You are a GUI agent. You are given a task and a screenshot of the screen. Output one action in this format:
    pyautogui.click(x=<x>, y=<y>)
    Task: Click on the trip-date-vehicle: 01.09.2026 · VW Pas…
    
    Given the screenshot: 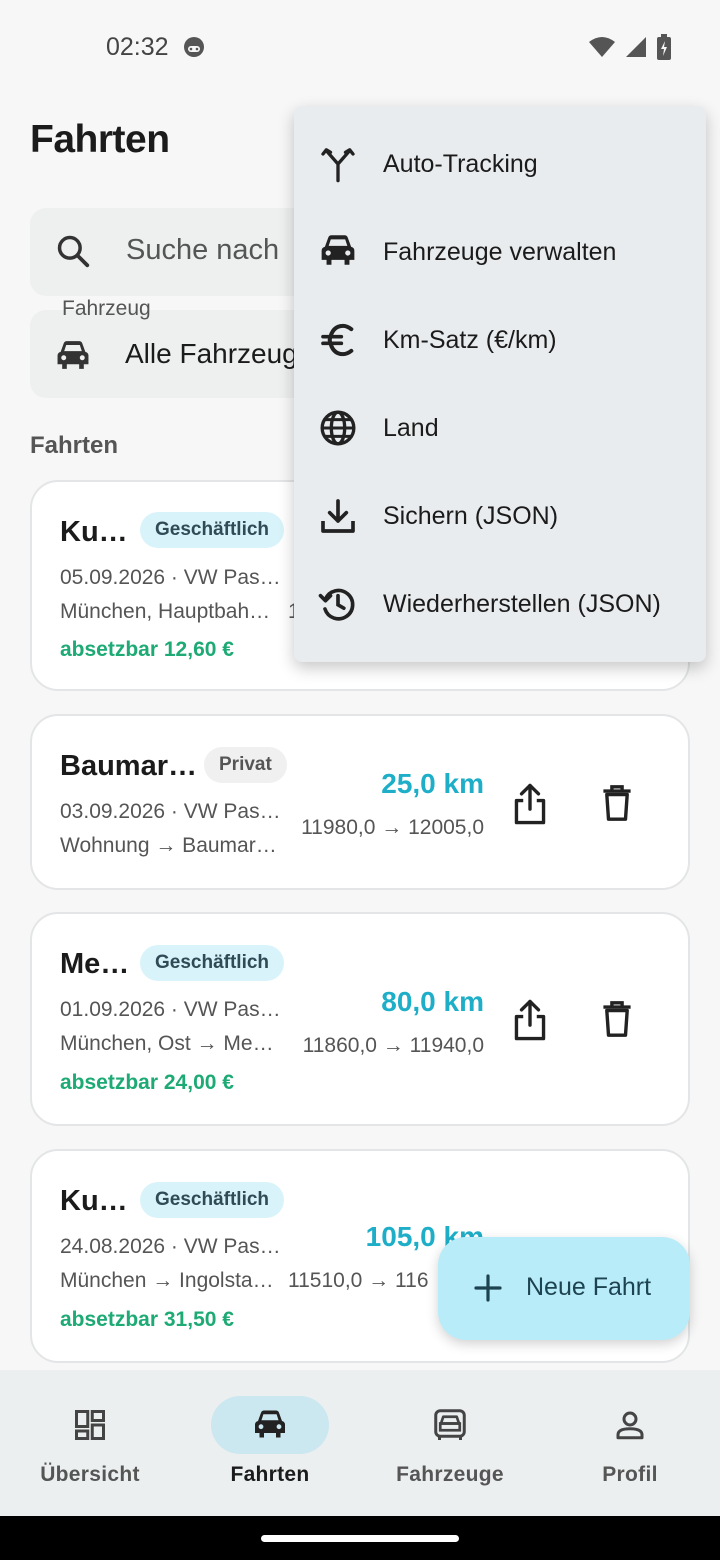 What is the action you would take?
    pyautogui.click(x=170, y=1009)
    